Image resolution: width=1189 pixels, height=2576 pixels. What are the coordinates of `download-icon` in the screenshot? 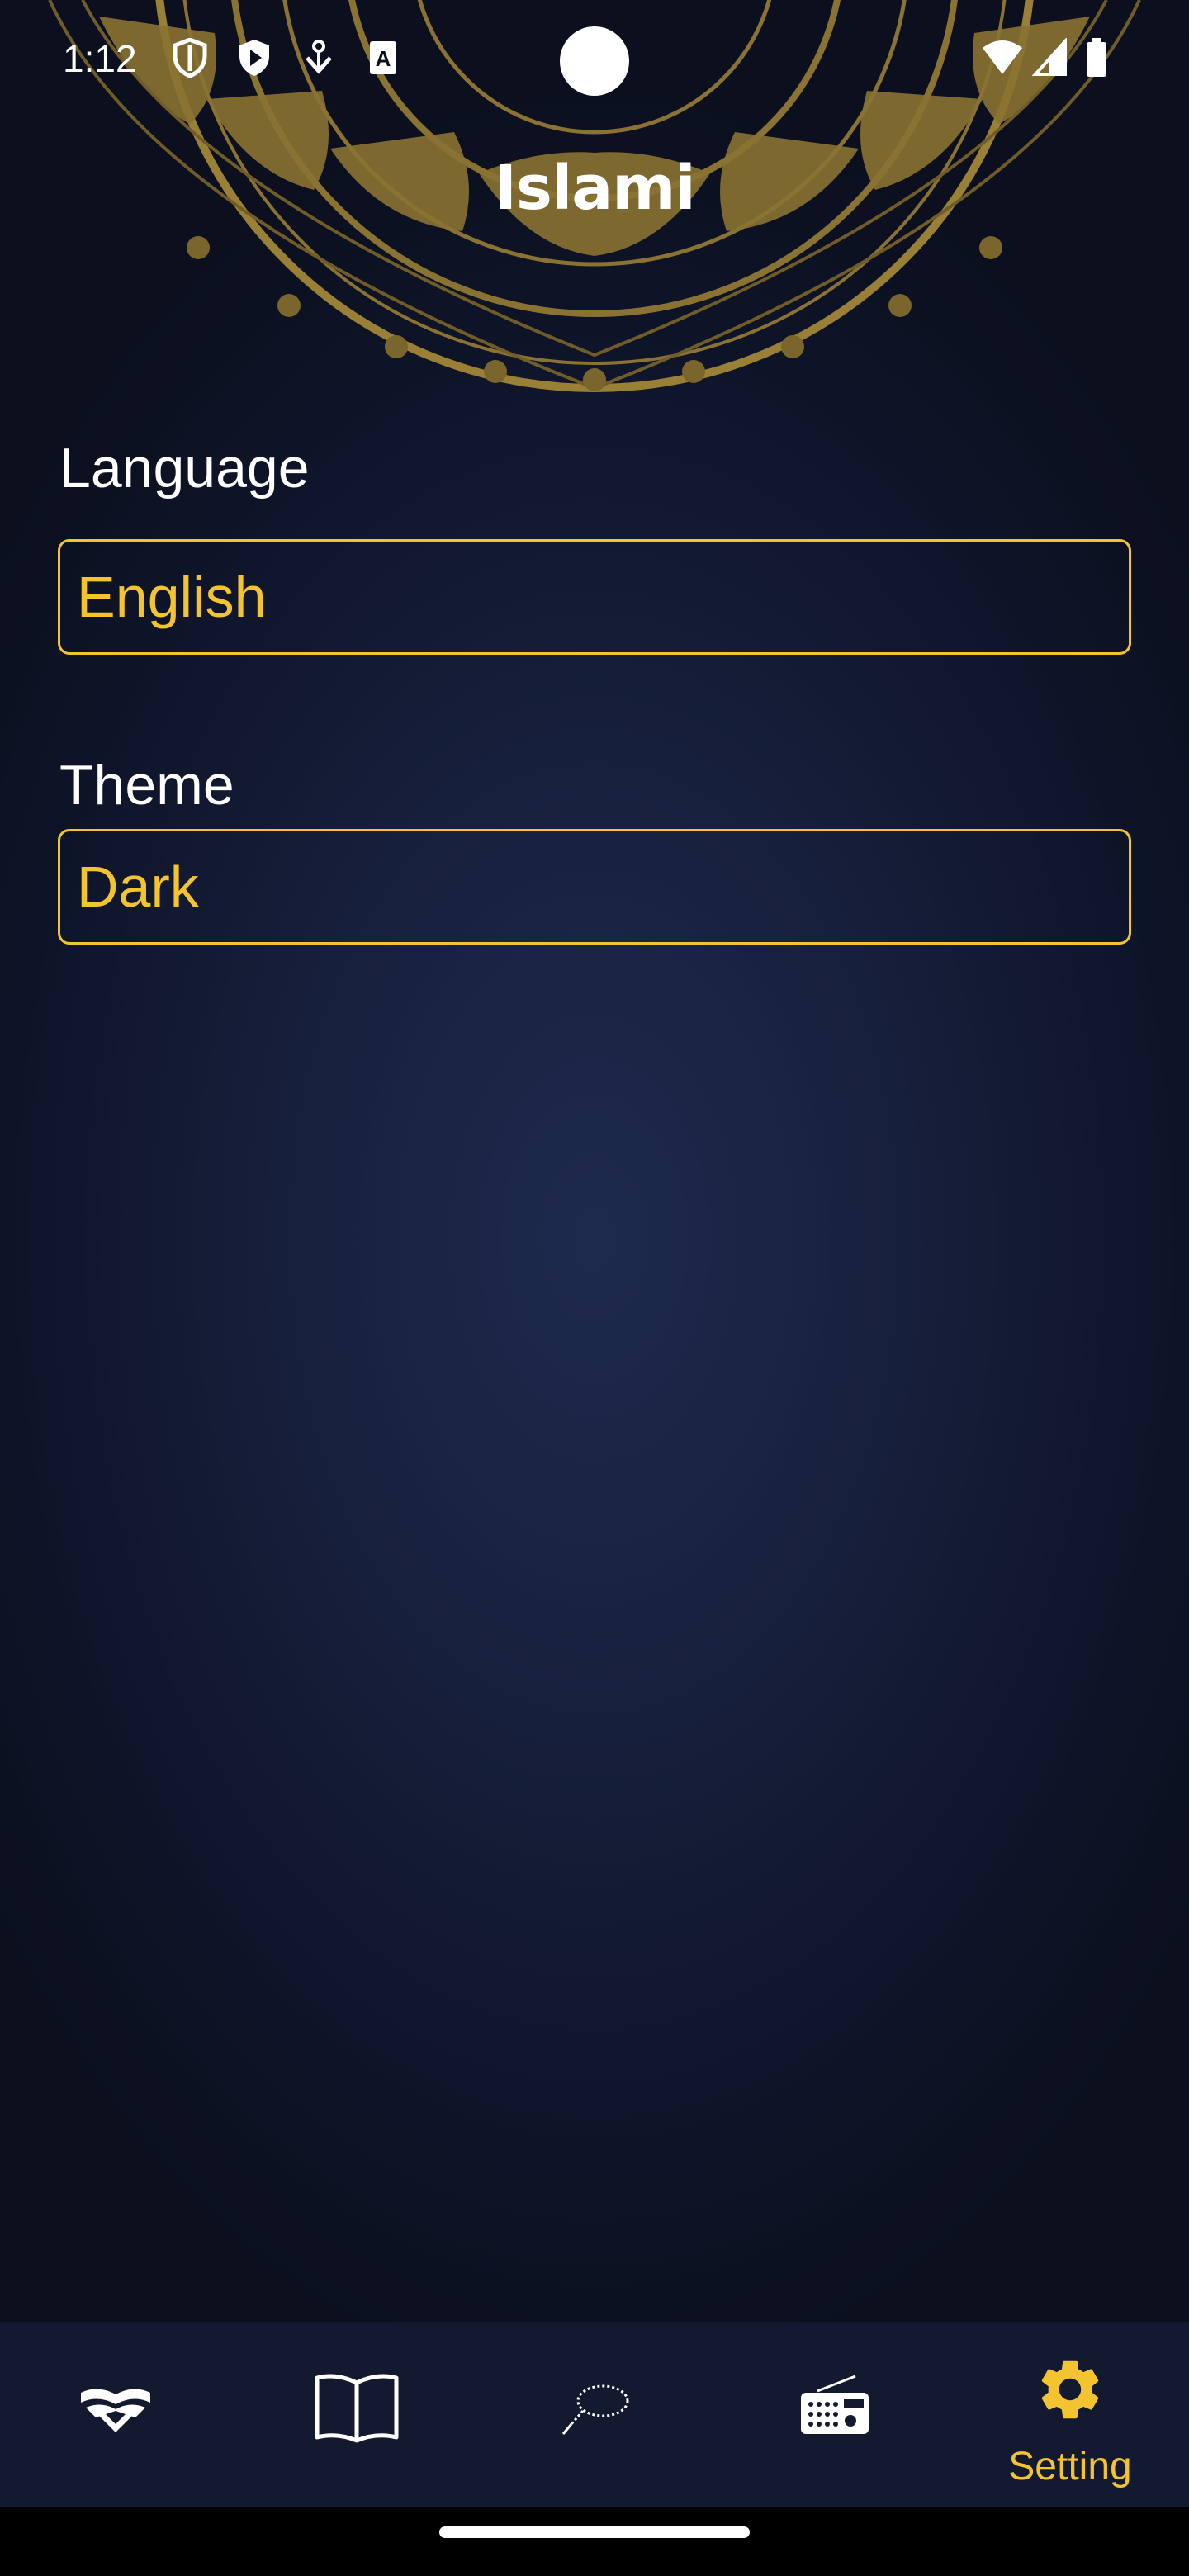 It's located at (319, 57).